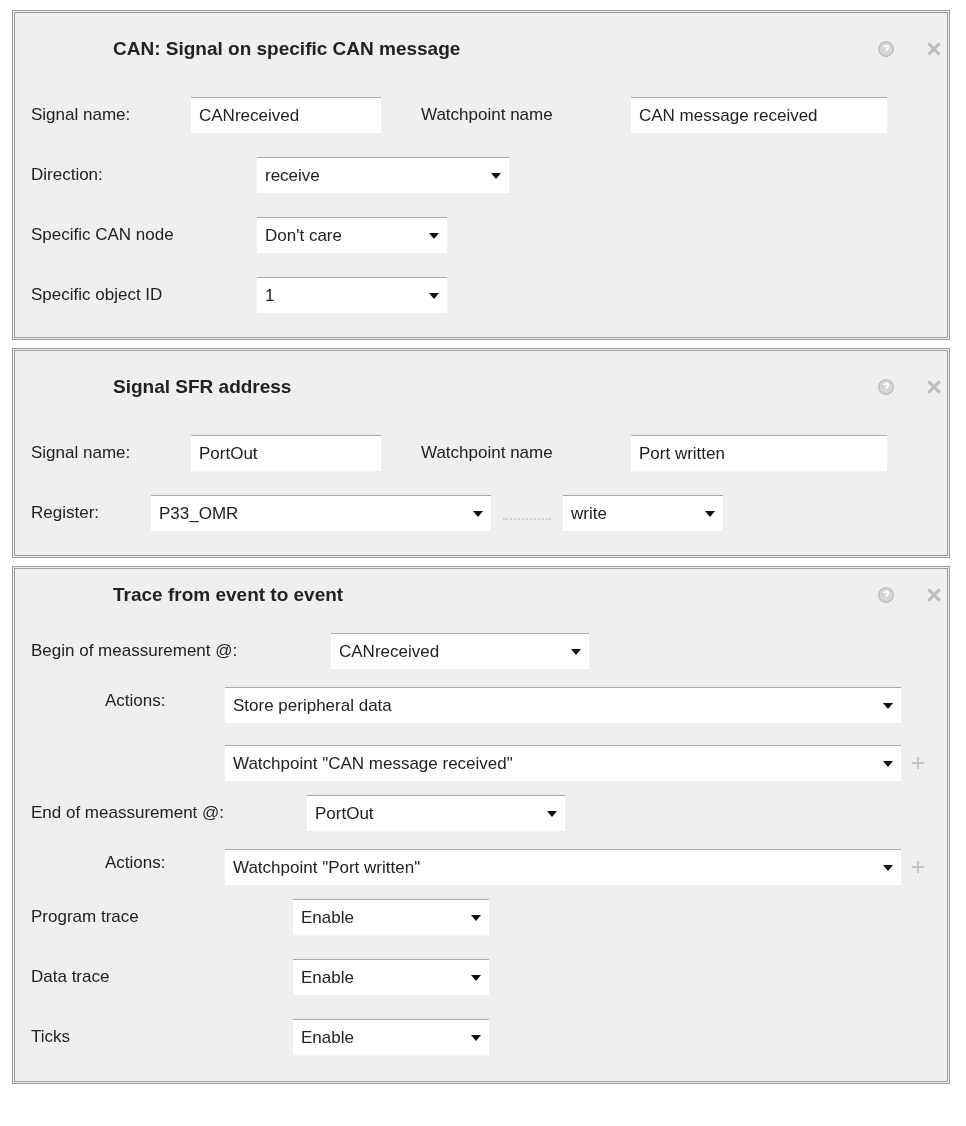  What do you see at coordinates (67, 175) in the screenshot?
I see `field-label: Direction:` at bounding box center [67, 175].